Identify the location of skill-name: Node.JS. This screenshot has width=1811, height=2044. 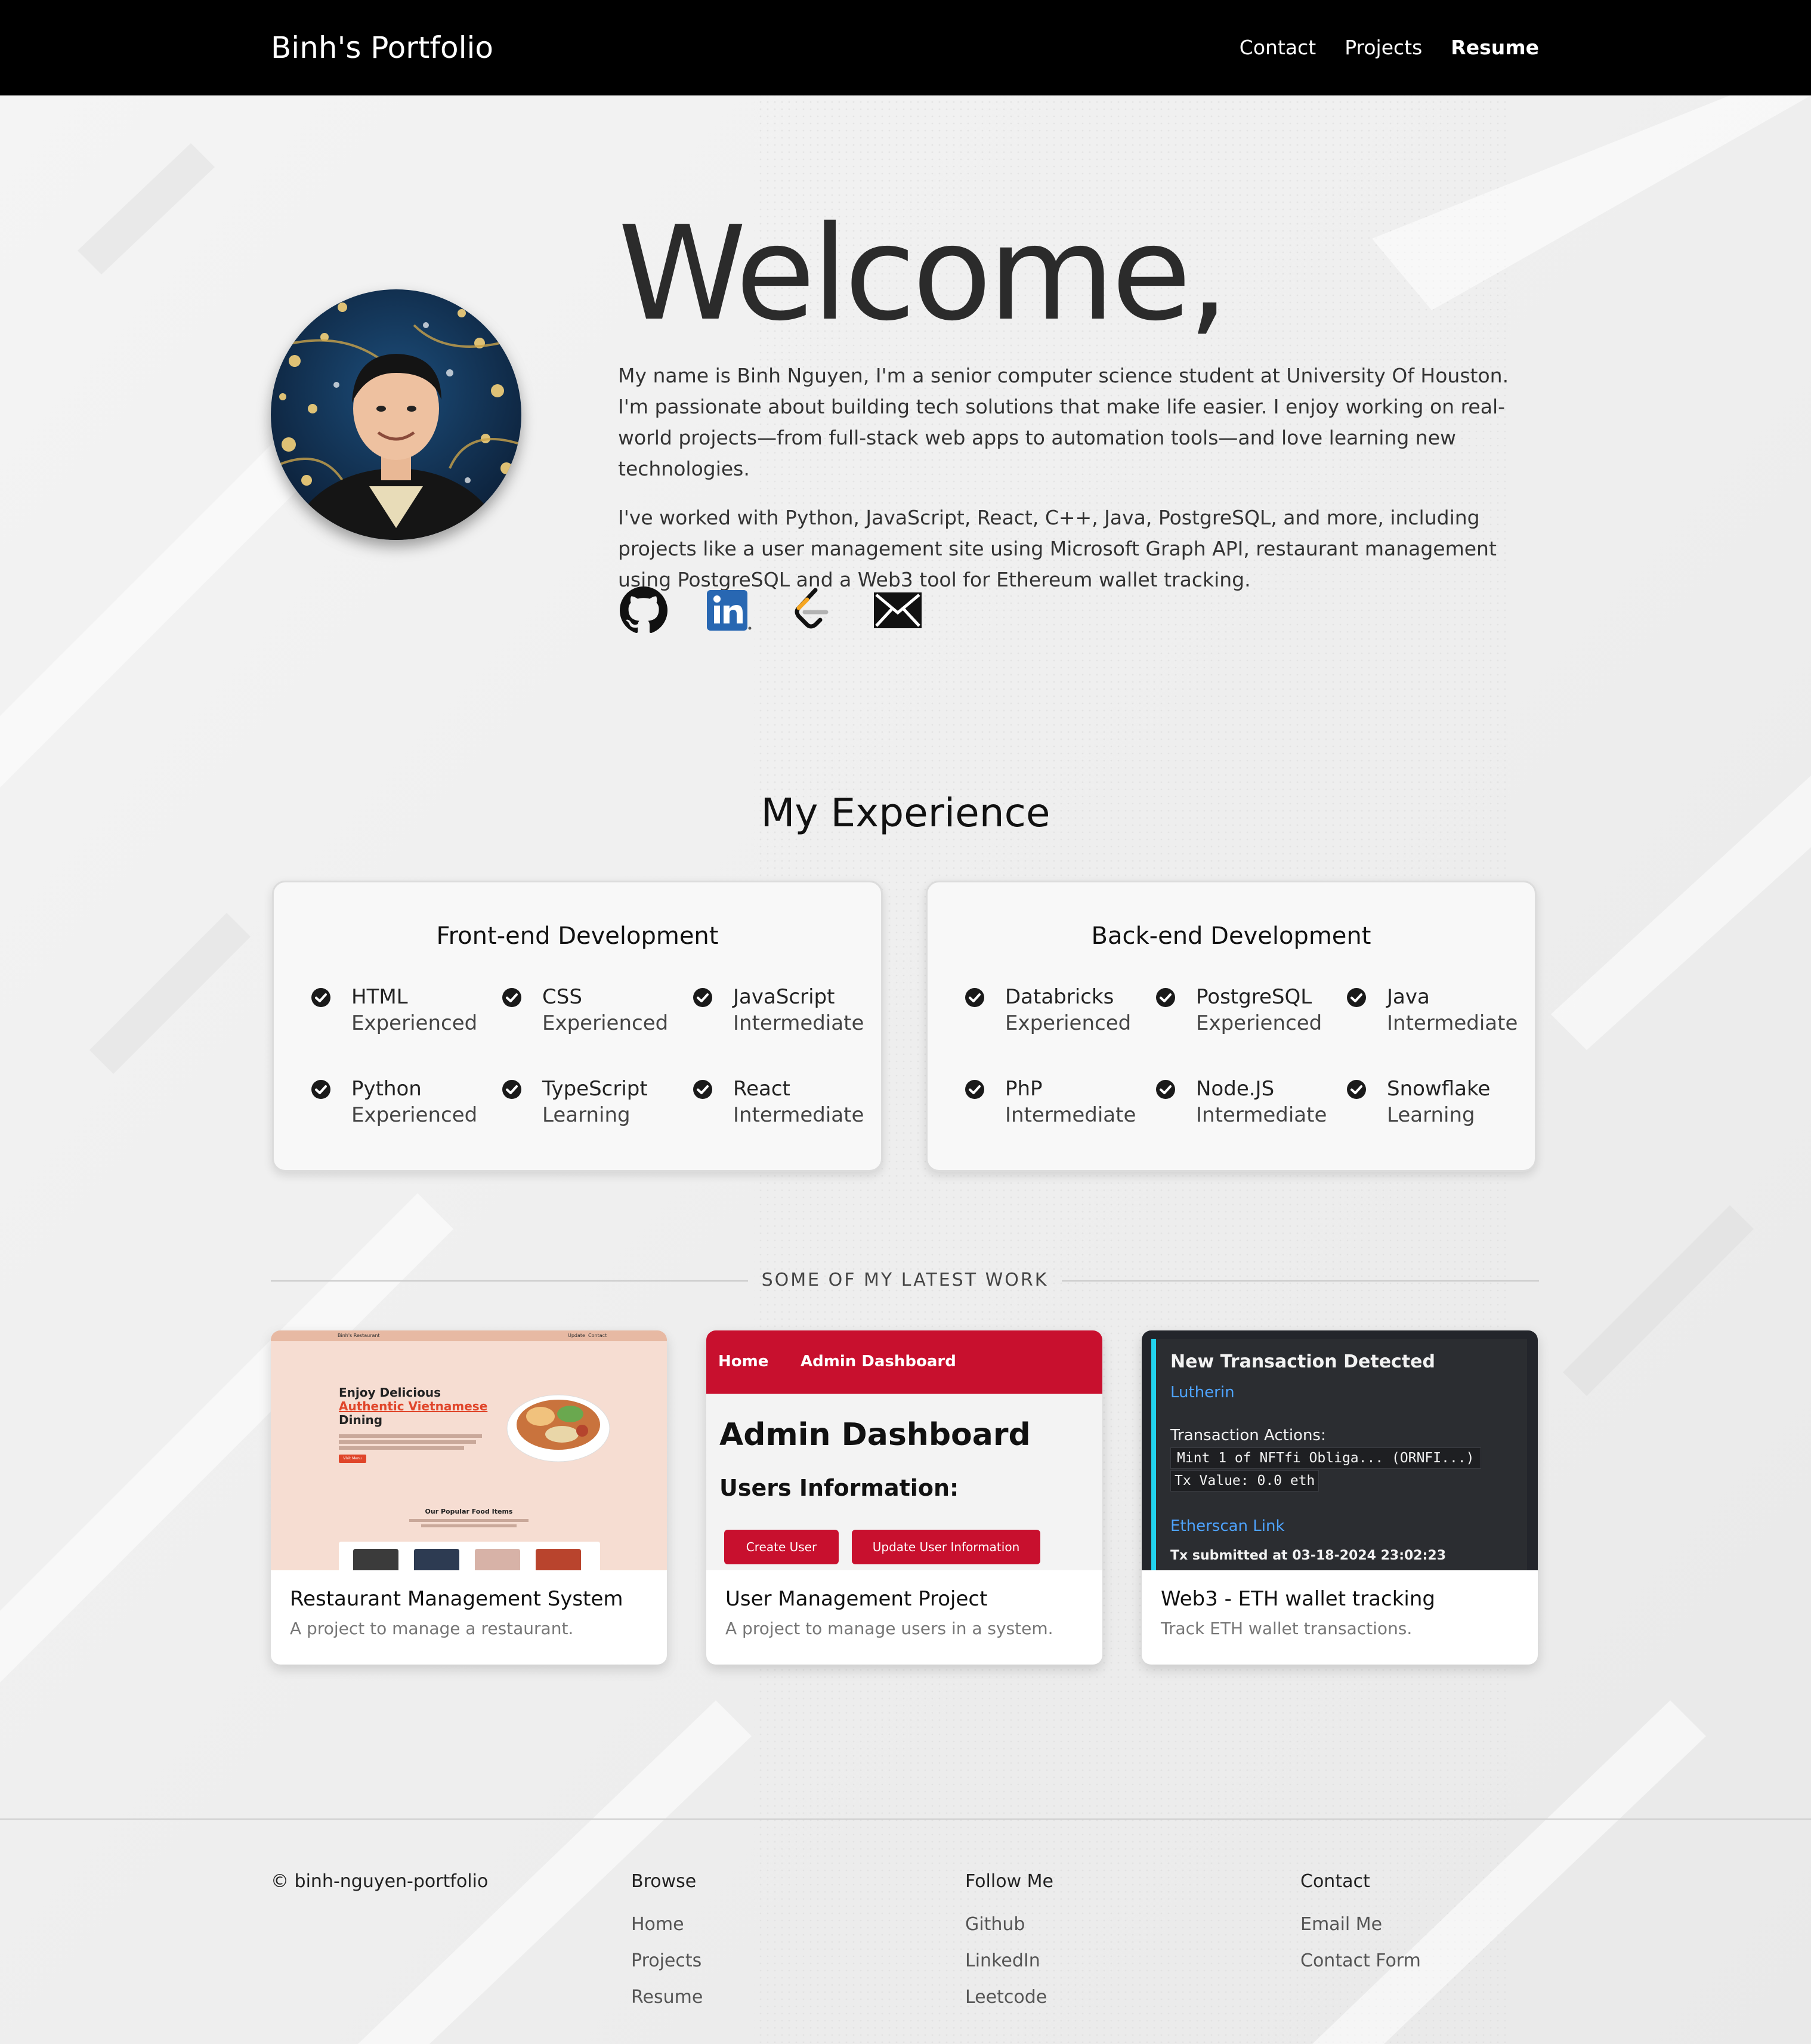
(1236, 1089).